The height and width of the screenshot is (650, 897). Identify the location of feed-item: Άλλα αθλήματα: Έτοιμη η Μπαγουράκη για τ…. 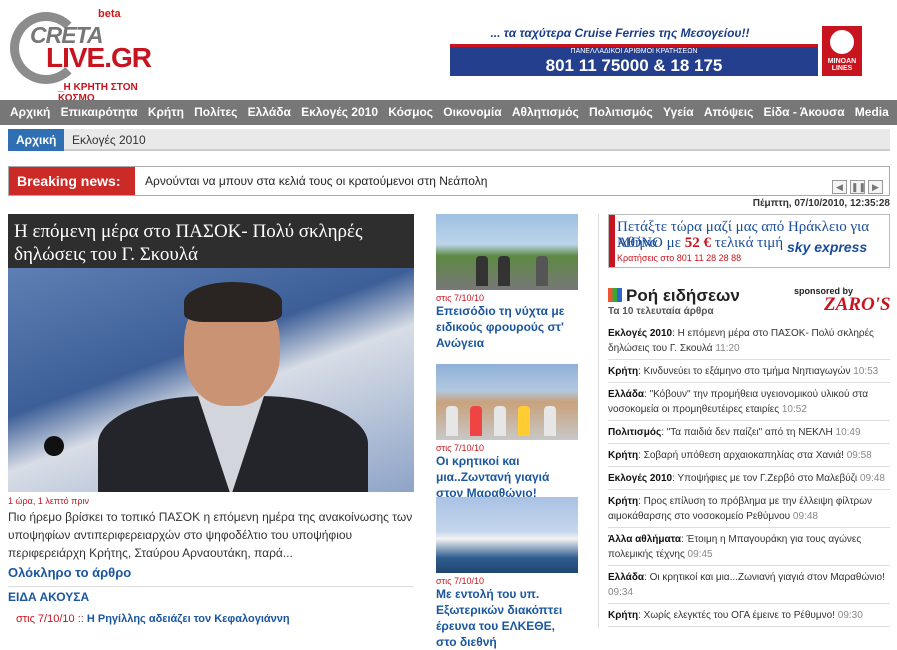
(749, 547).